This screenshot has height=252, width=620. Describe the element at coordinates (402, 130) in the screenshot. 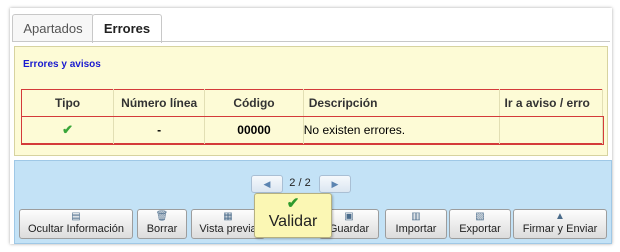

I see `cell-descripcion: No existen errores.` at that location.